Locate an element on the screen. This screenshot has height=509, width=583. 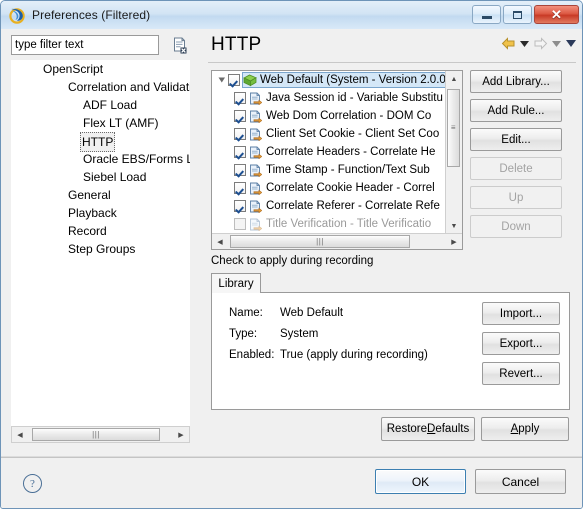
tree-item-correlation-and-validation: Correlation and Validatio is located at coordinates (100, 87).